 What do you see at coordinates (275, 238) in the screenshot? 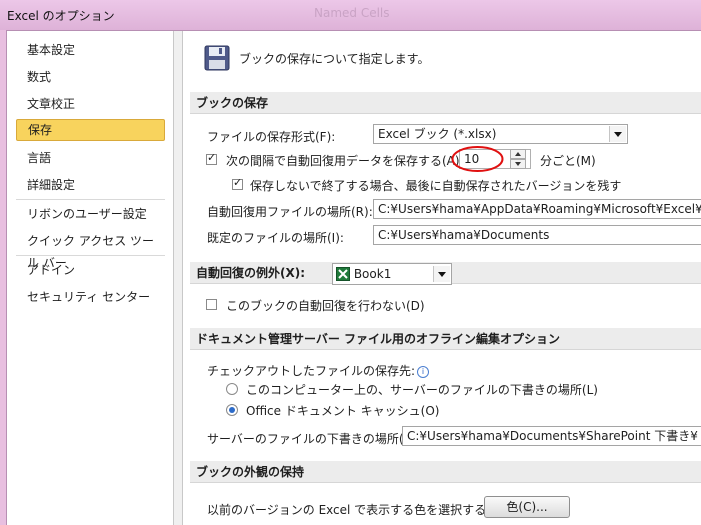
I see `default-location-label: 既定のファイルの場所(I):` at bounding box center [275, 238].